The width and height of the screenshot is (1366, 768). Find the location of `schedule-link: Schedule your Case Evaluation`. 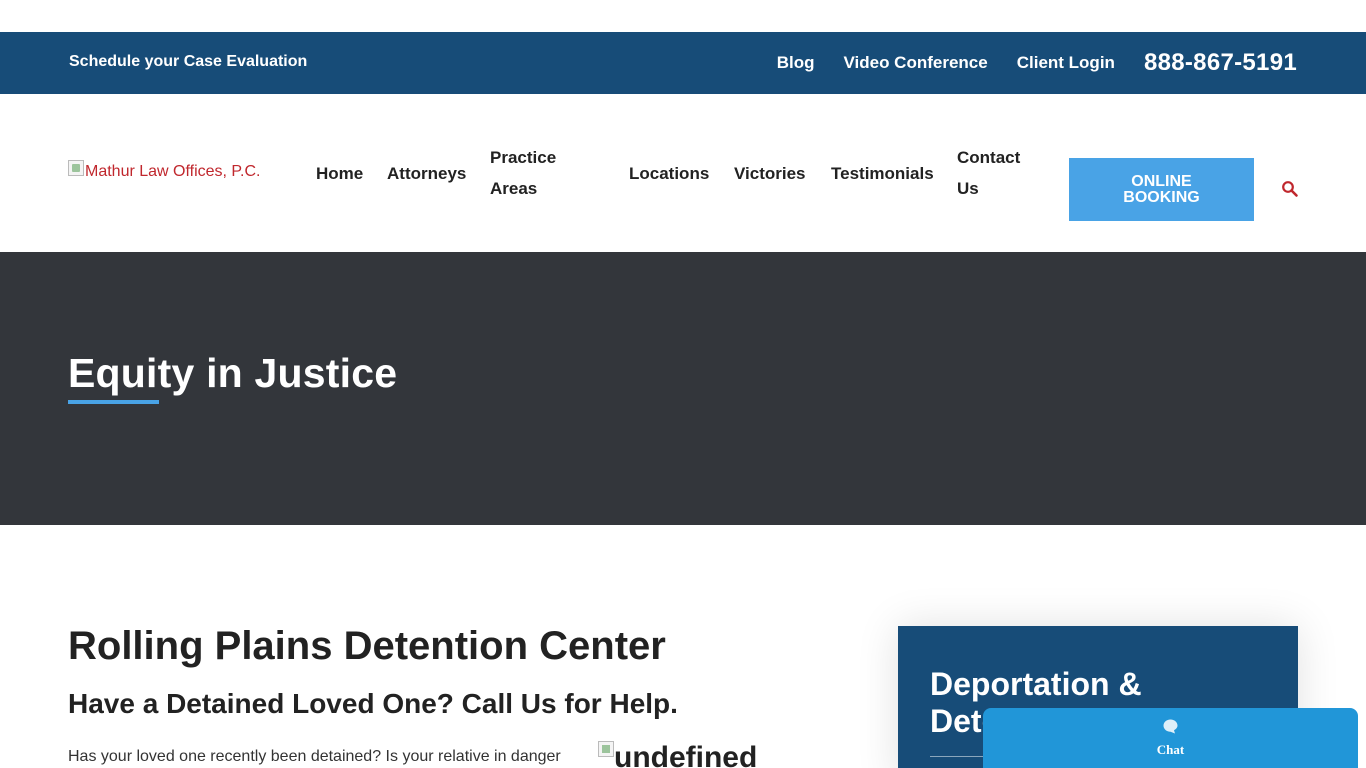

schedule-link: Schedule your Case Evaluation is located at coordinates (188, 62).